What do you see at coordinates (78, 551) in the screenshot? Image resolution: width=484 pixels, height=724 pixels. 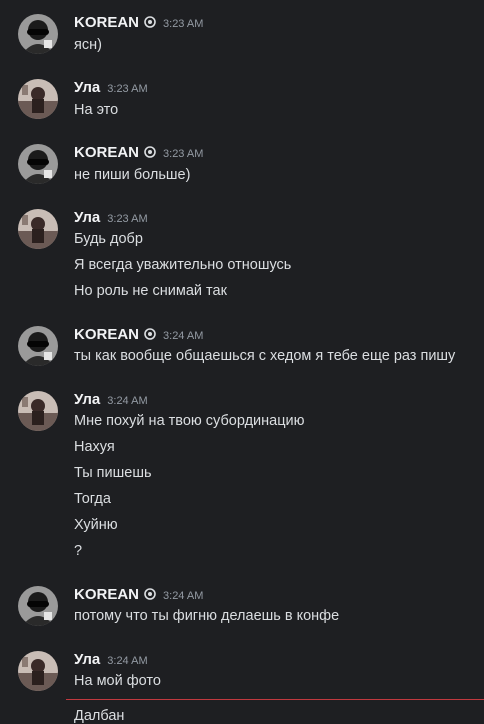 I see `message-text: ?` at bounding box center [78, 551].